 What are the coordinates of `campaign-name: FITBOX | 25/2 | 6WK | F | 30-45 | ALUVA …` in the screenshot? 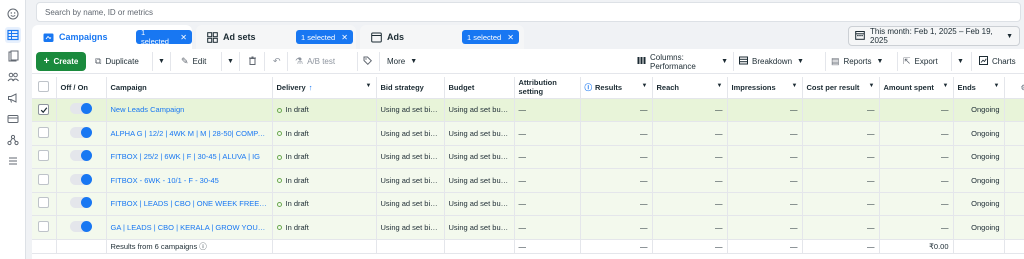 It's located at (189, 157).